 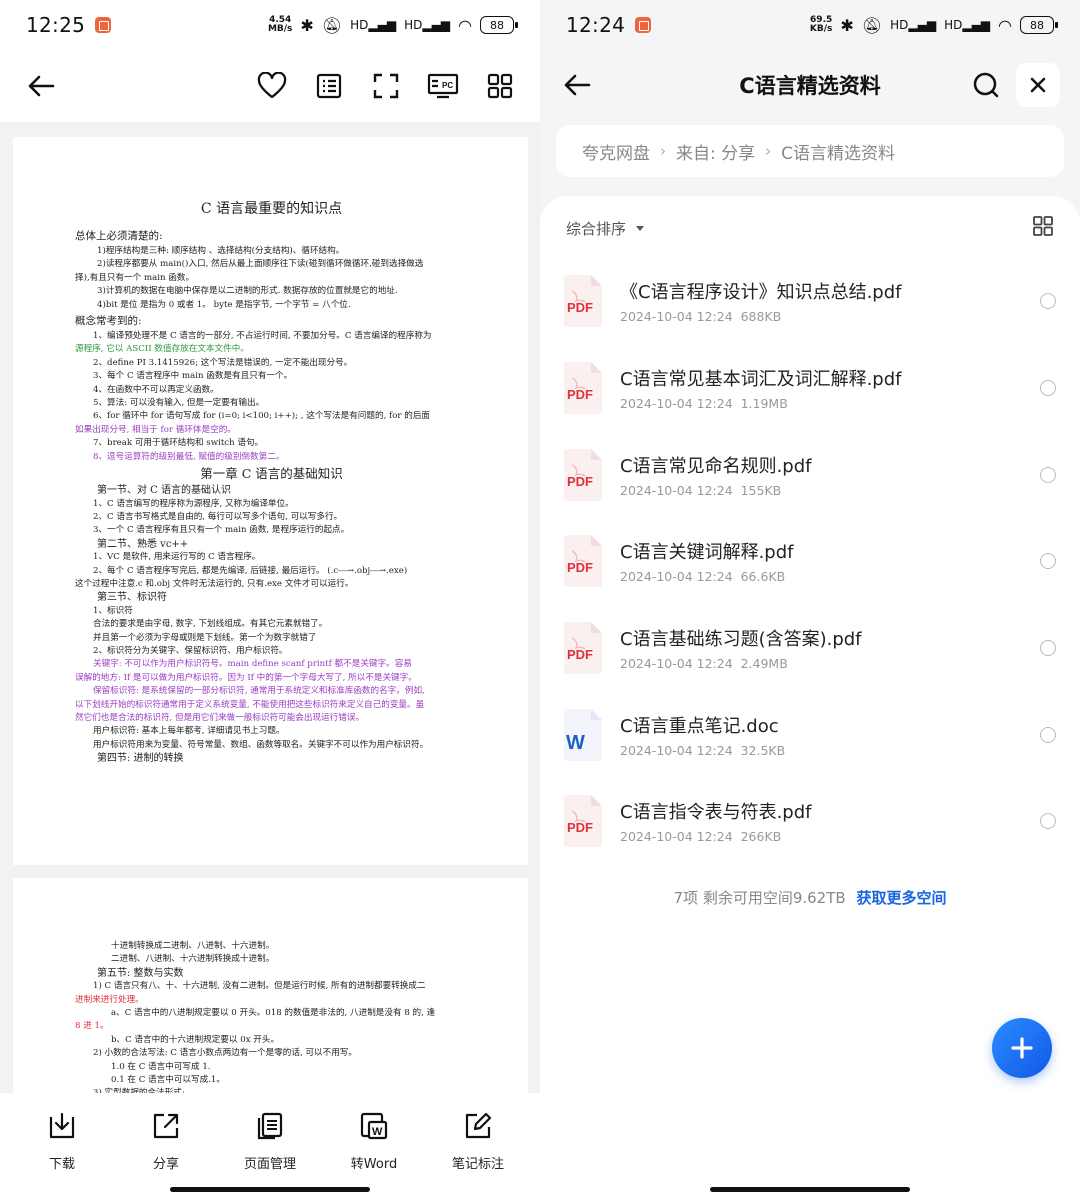 I want to click on note-button: 笔记标注, so click(x=478, y=1146).